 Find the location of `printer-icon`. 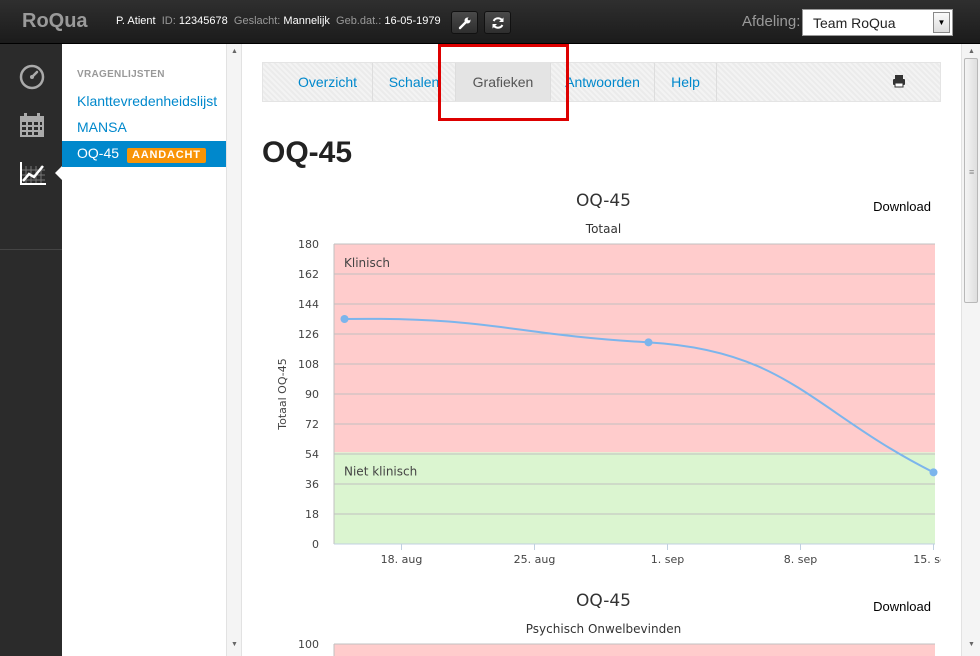

printer-icon is located at coordinates (899, 81).